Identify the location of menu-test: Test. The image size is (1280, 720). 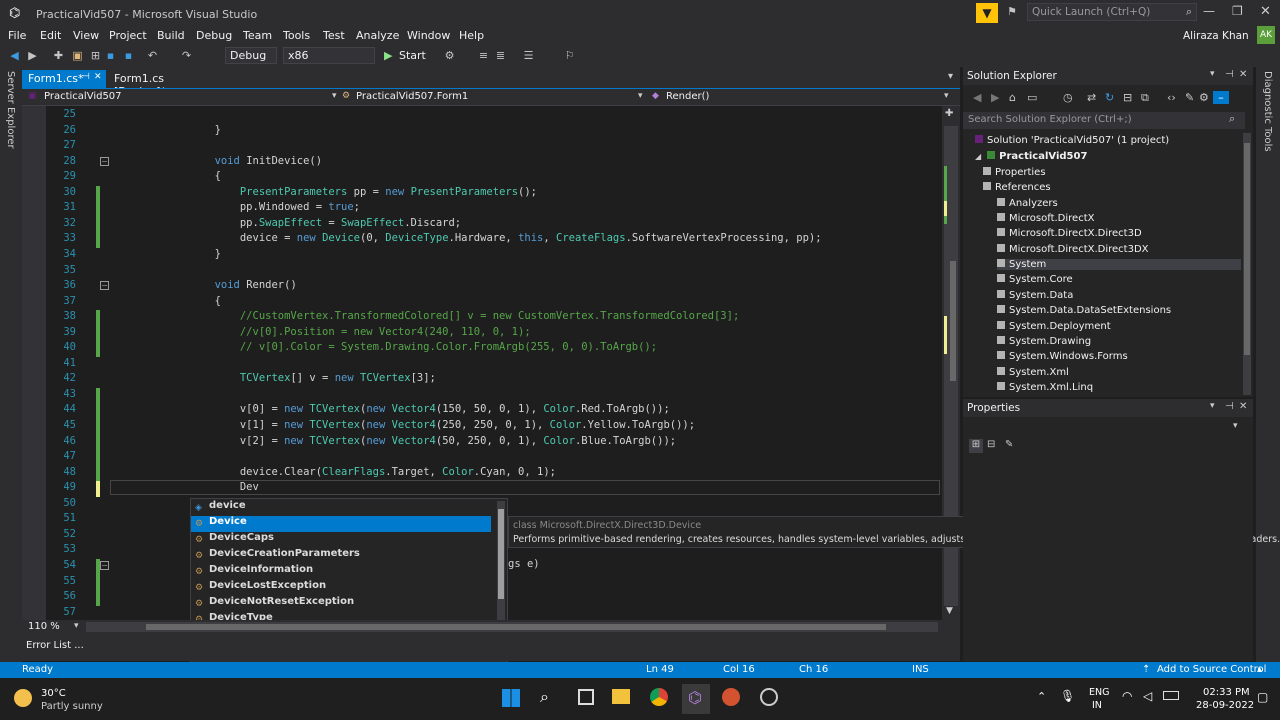
(334, 35).